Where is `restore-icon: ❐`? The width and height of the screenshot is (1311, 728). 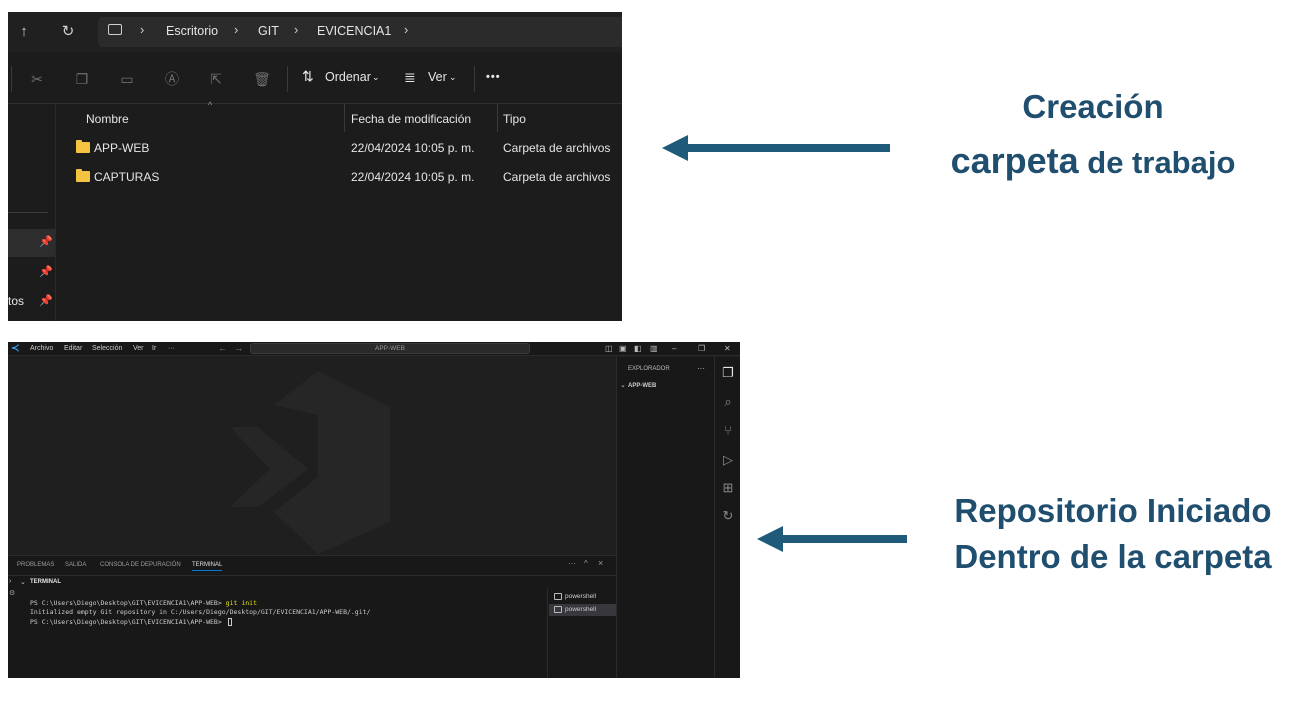
restore-icon: ❐ is located at coordinates (701, 348).